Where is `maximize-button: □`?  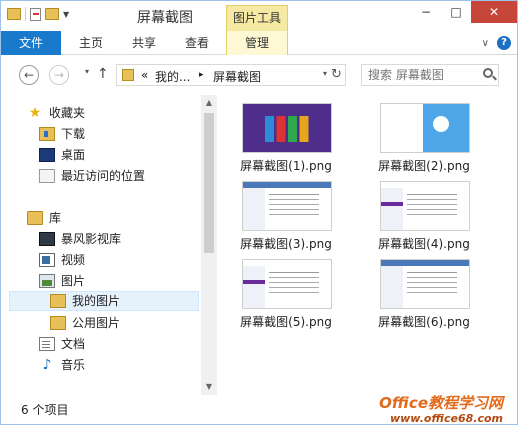 maximize-button: □ is located at coordinates (456, 12).